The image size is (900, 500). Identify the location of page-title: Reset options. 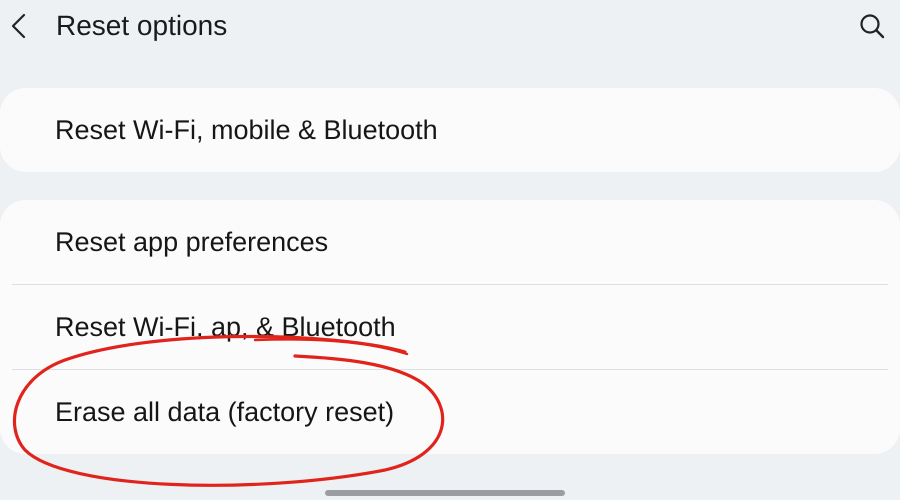
(142, 26).